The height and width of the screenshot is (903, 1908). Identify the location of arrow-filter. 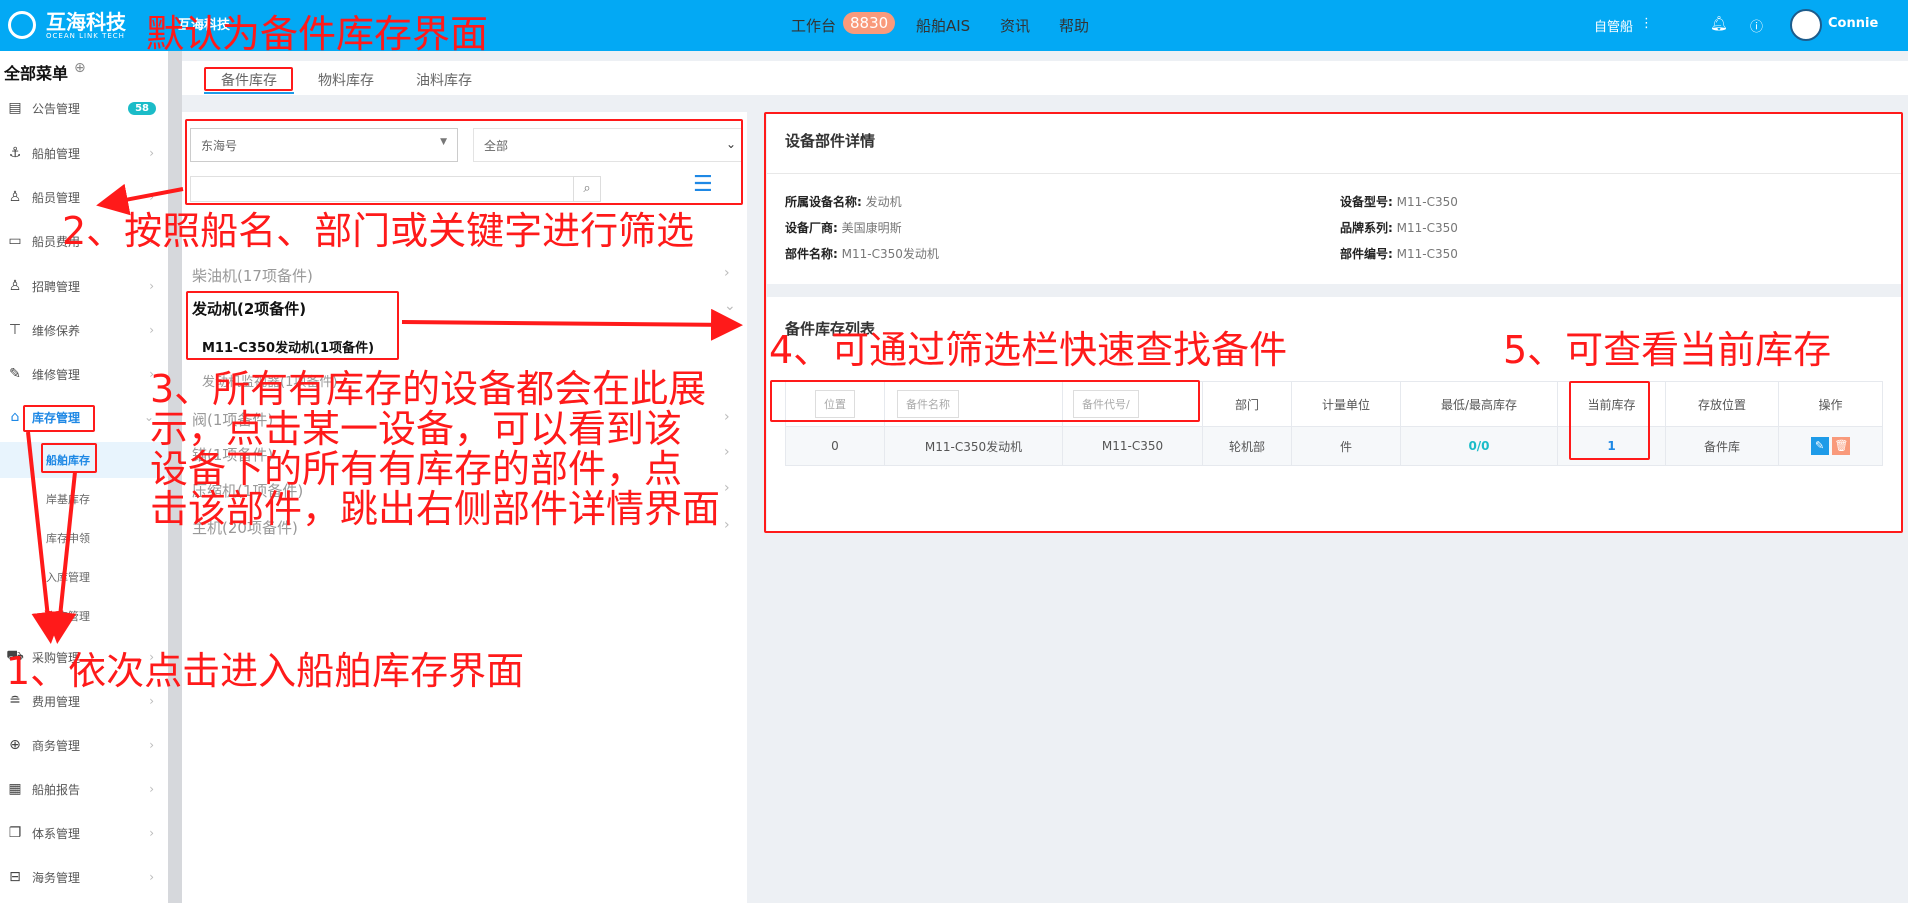
(140, 199).